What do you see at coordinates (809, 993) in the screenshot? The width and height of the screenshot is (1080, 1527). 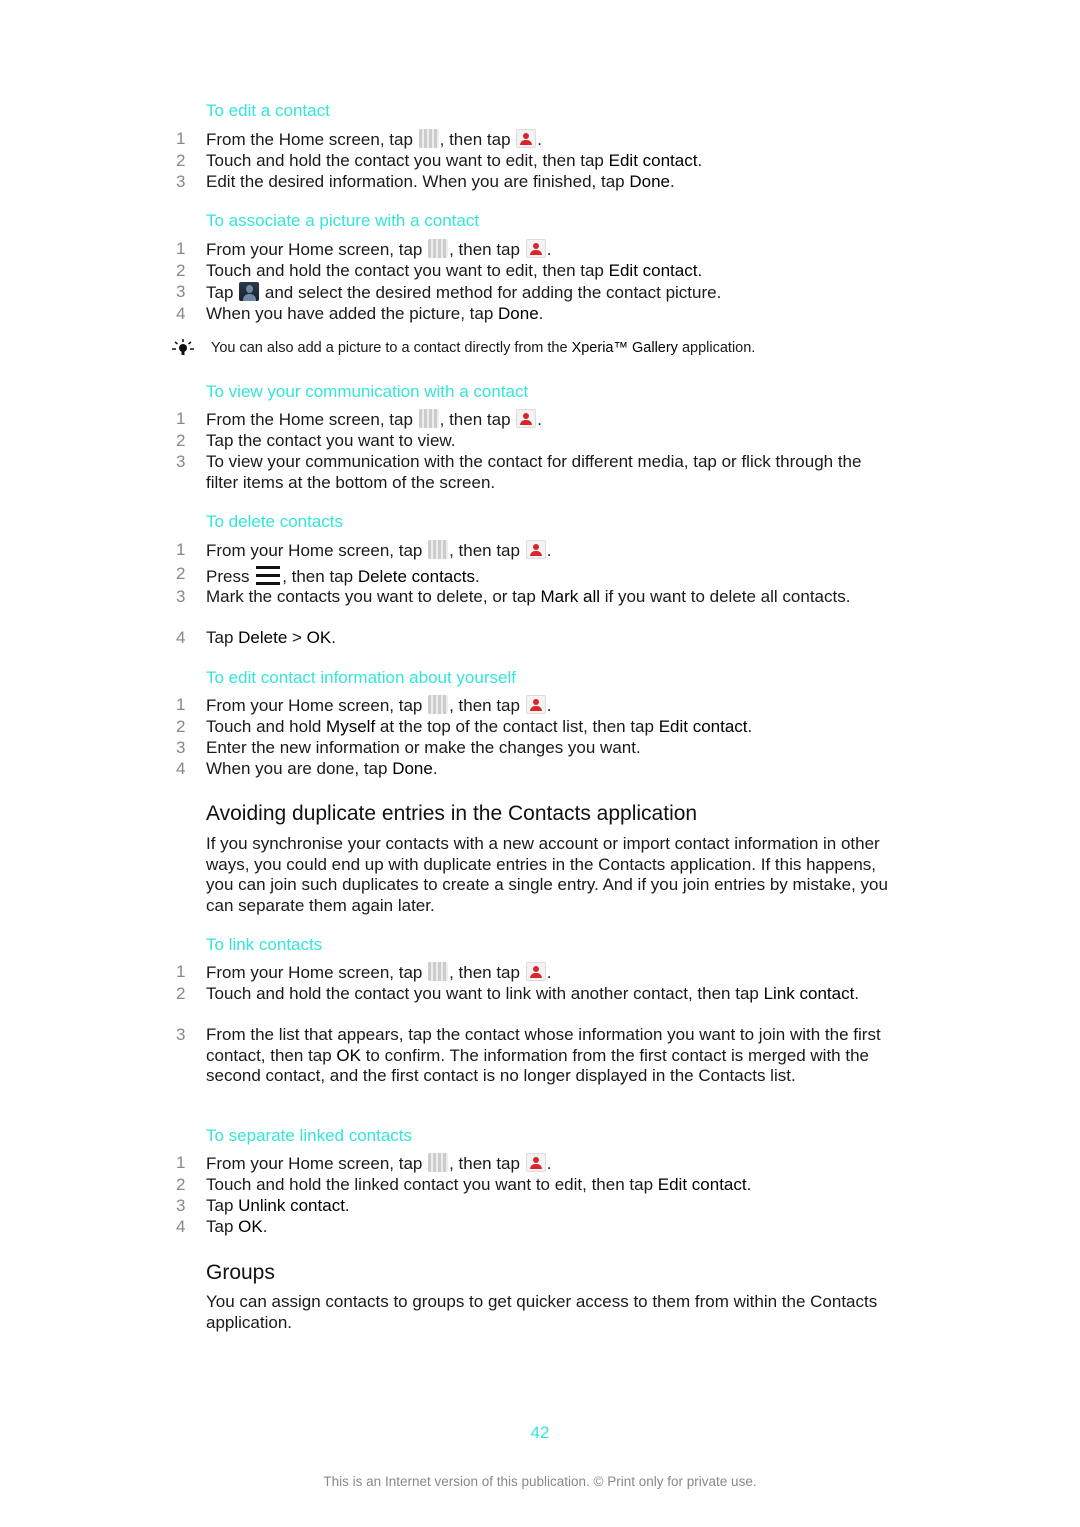 I see `ui-term: Link contact` at bounding box center [809, 993].